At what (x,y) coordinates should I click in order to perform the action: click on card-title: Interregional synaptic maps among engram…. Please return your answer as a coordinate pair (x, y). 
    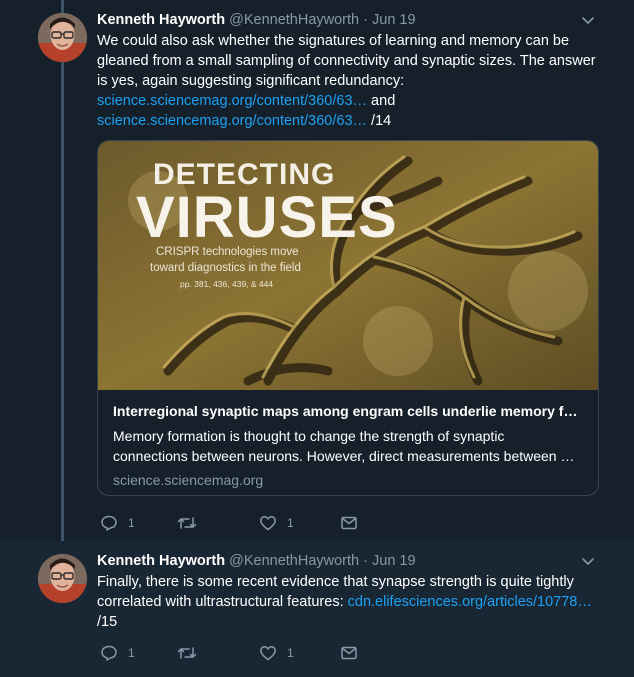
    Looking at the image, I should click on (348, 411).